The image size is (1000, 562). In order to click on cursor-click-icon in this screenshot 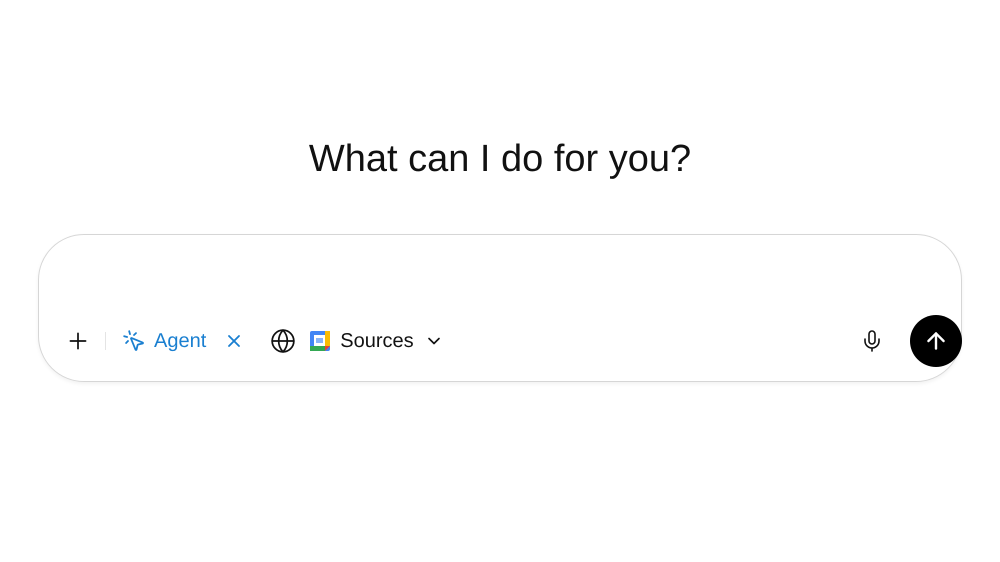, I will do `click(134, 341)`.